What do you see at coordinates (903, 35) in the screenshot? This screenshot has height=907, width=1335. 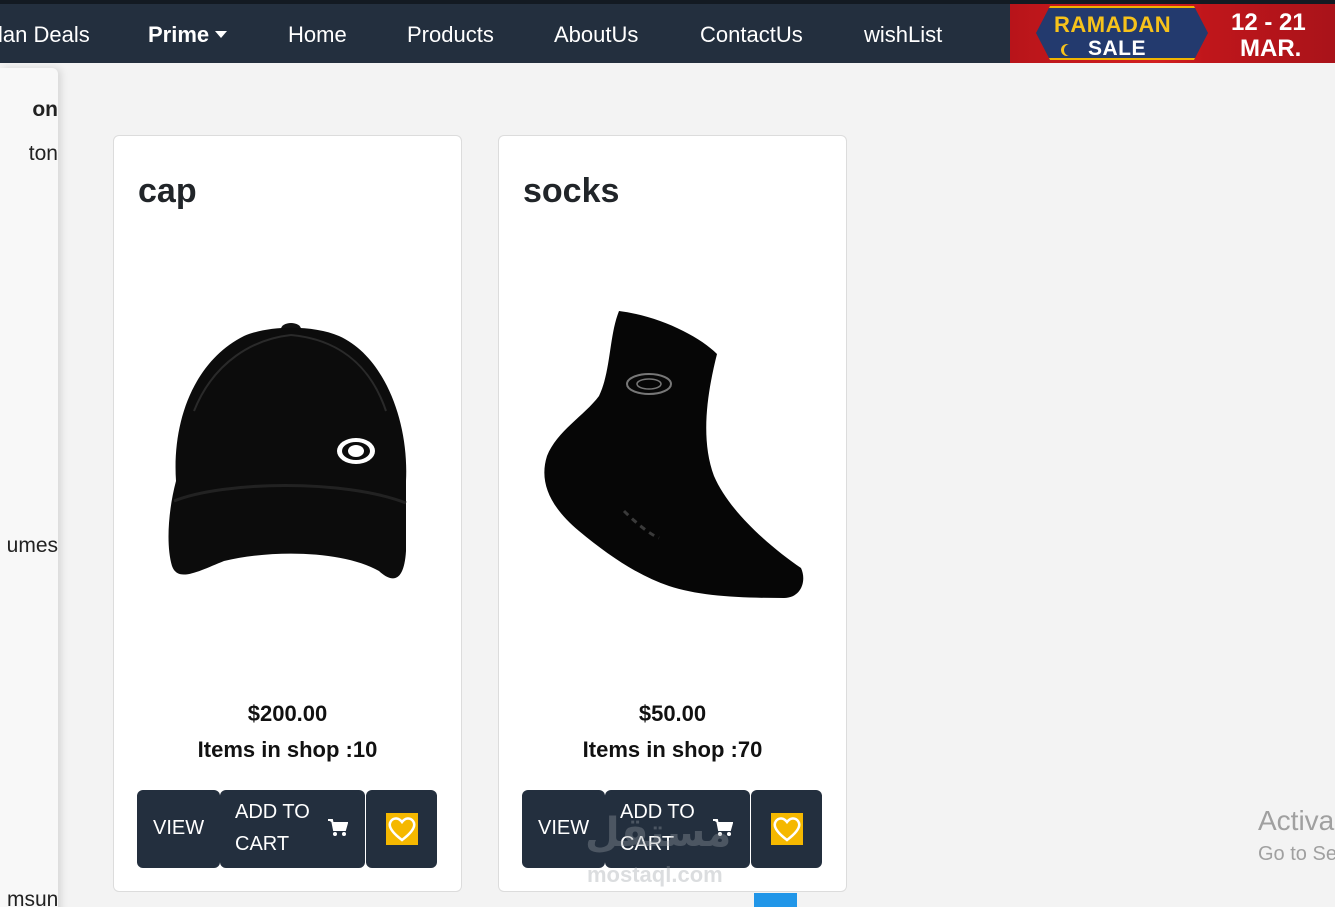 I see `nav-item-wishlist: wishList` at bounding box center [903, 35].